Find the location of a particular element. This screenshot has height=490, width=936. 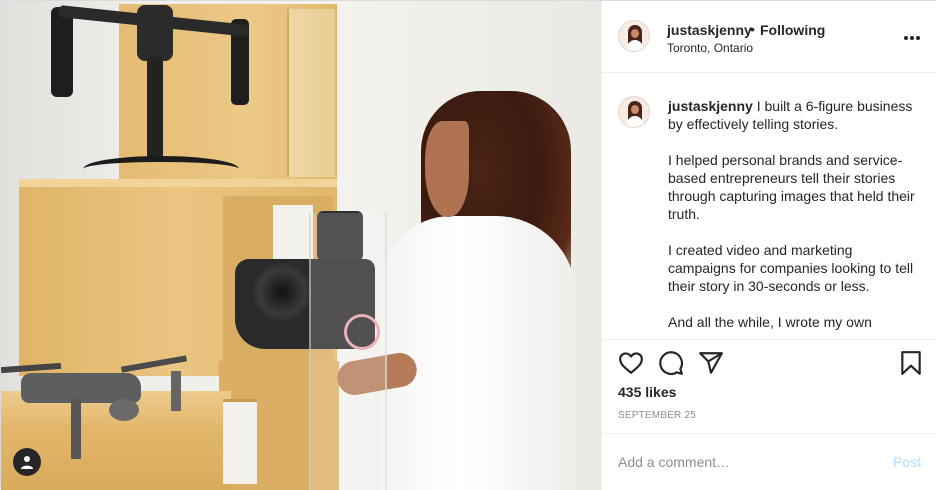

gimbal-stem is located at coordinates (155, 108).